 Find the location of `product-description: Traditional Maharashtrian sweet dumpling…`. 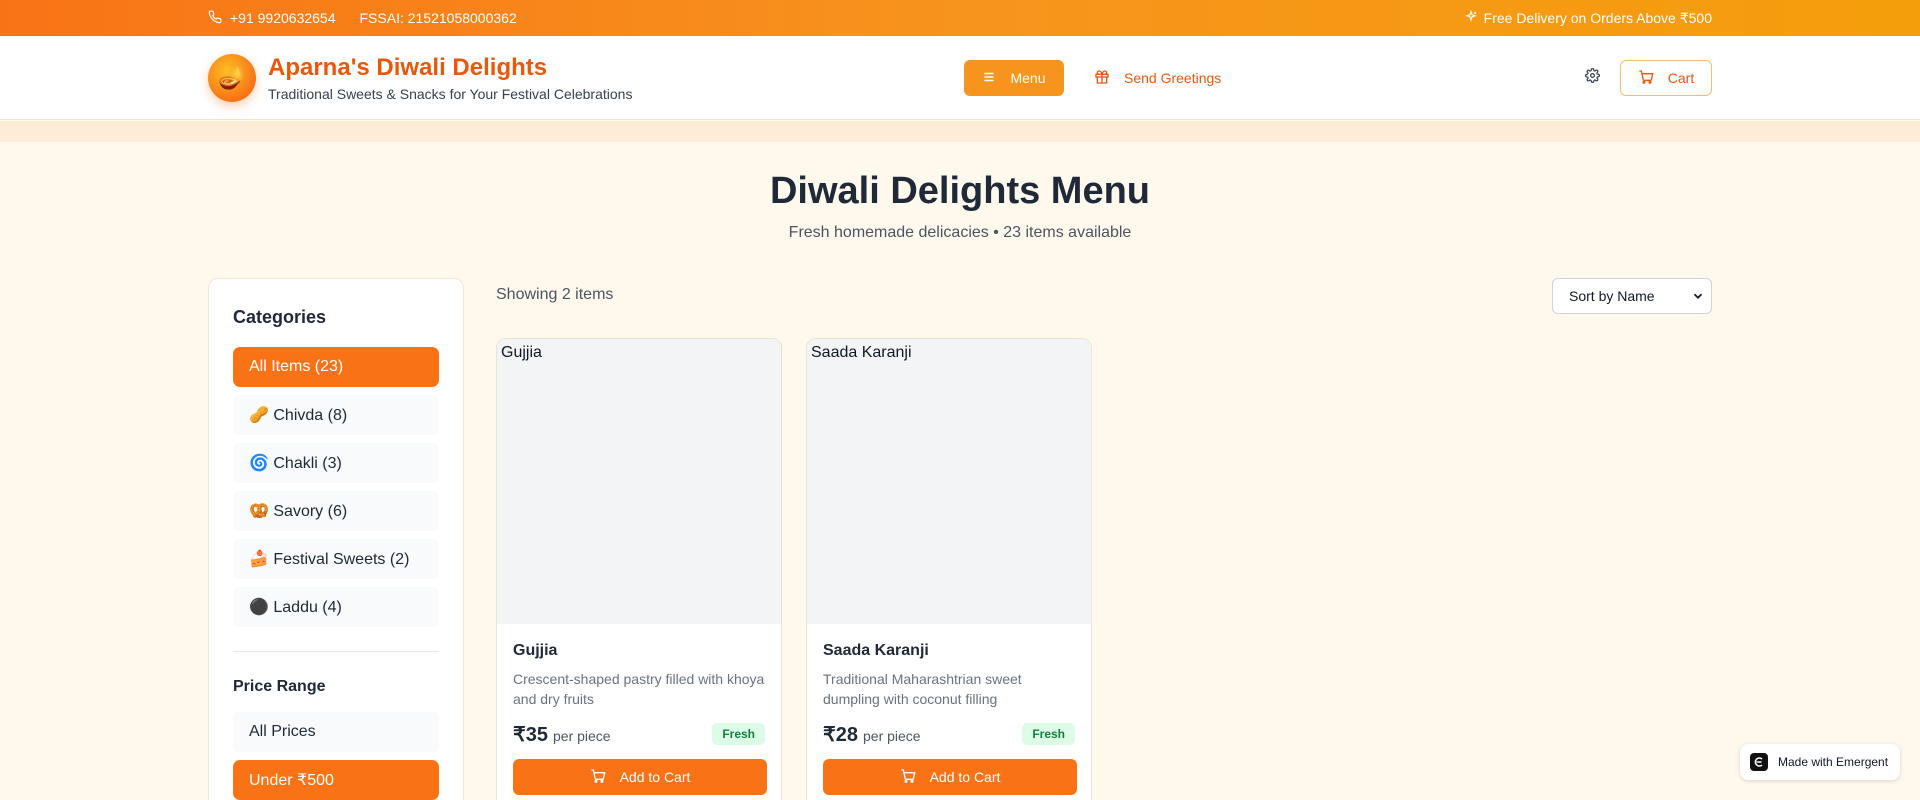

product-description: Traditional Maharashtrian sweet dumpling… is located at coordinates (922, 689).